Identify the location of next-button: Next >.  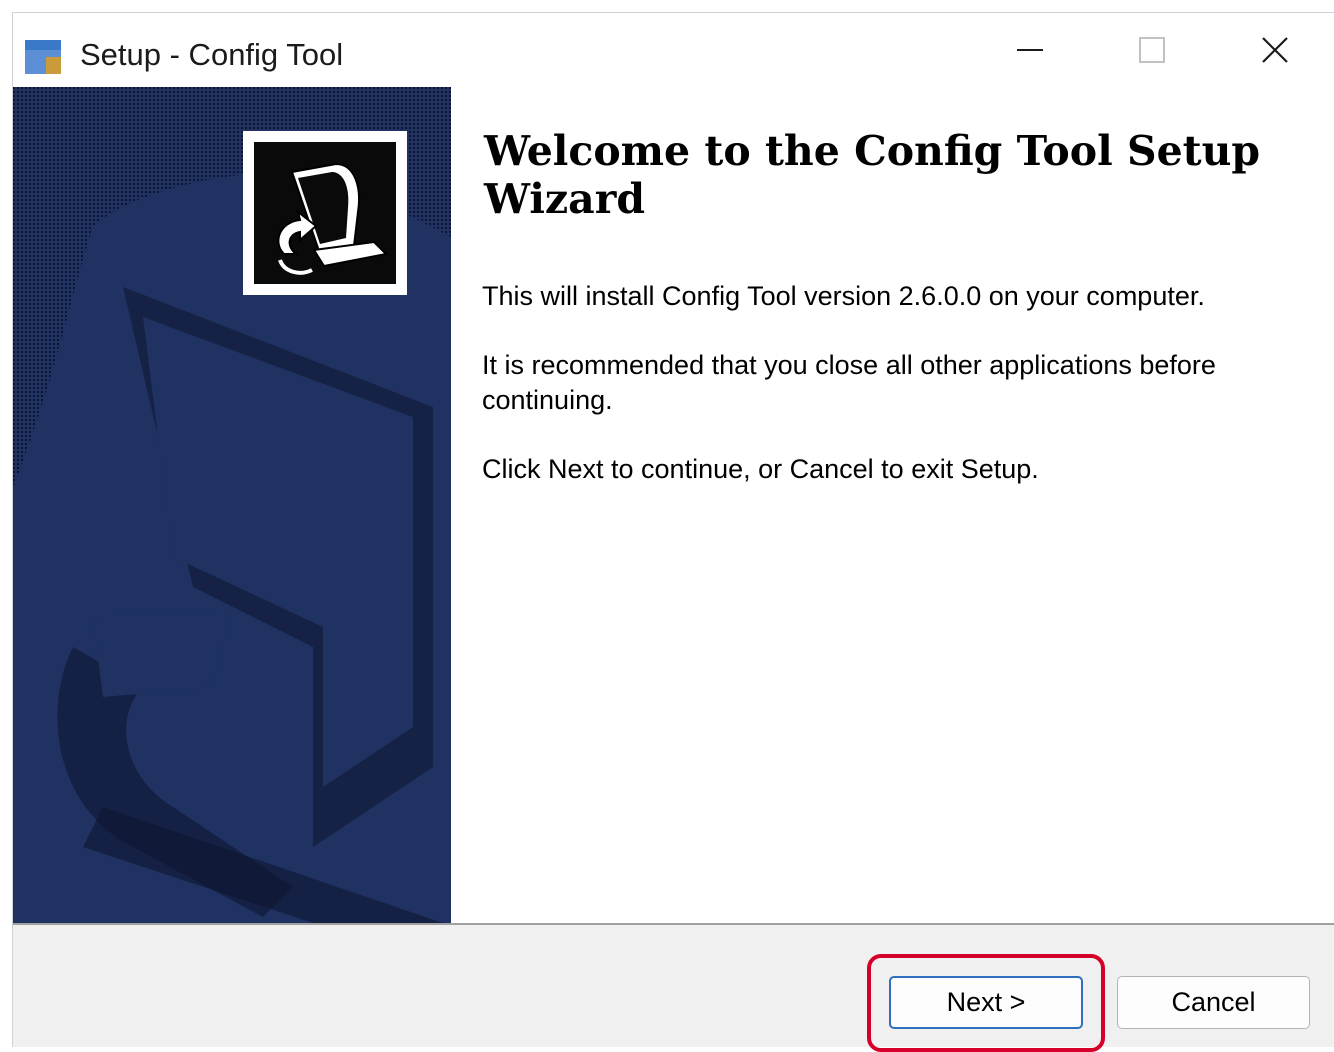
(986, 1002).